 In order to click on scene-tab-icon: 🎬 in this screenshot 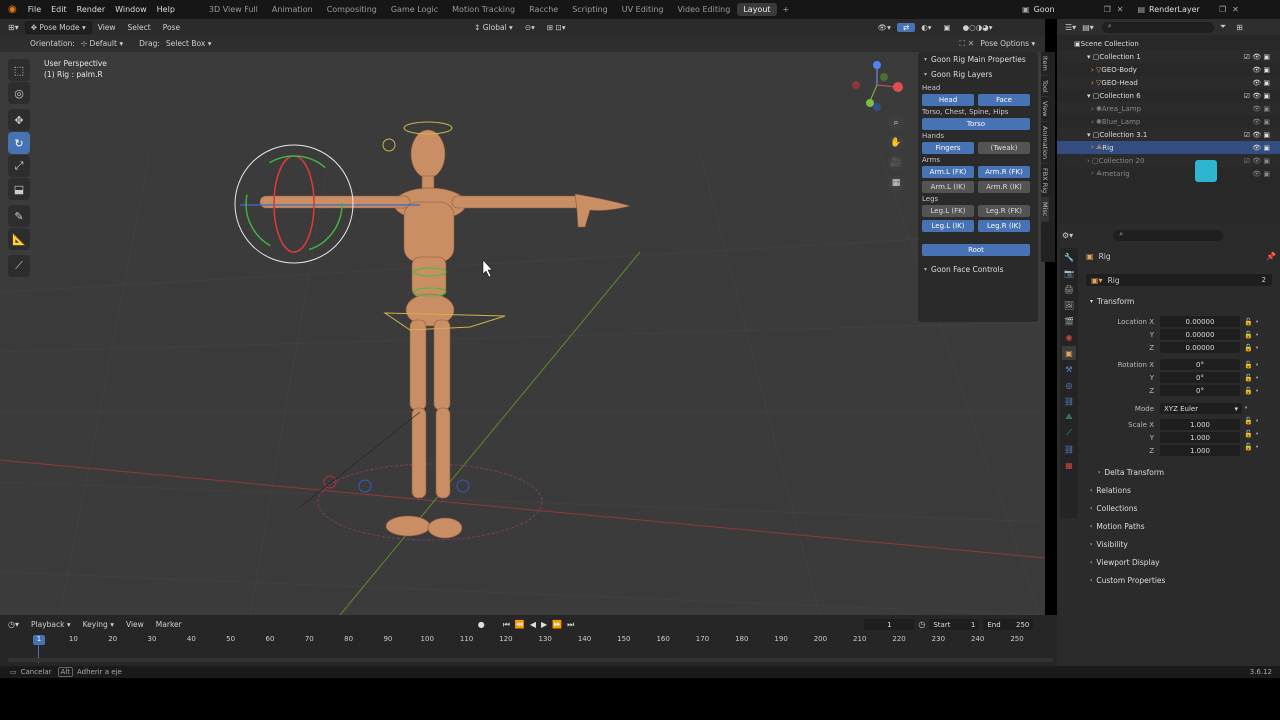, I will do `click(1069, 321)`.